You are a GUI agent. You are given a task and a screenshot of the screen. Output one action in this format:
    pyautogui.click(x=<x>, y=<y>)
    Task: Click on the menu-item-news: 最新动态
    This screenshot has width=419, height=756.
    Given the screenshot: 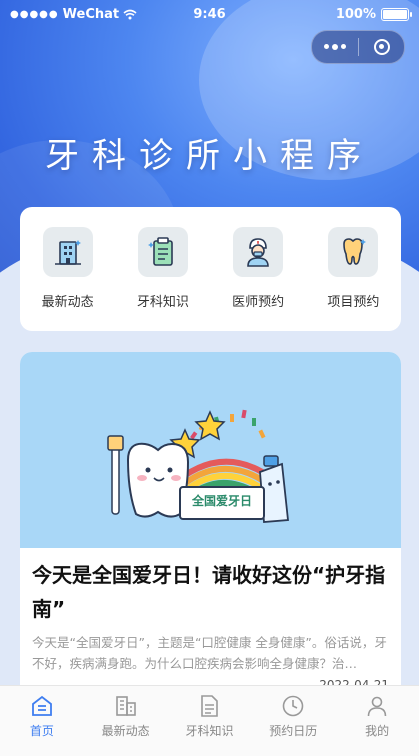 What is the action you would take?
    pyautogui.click(x=68, y=268)
    